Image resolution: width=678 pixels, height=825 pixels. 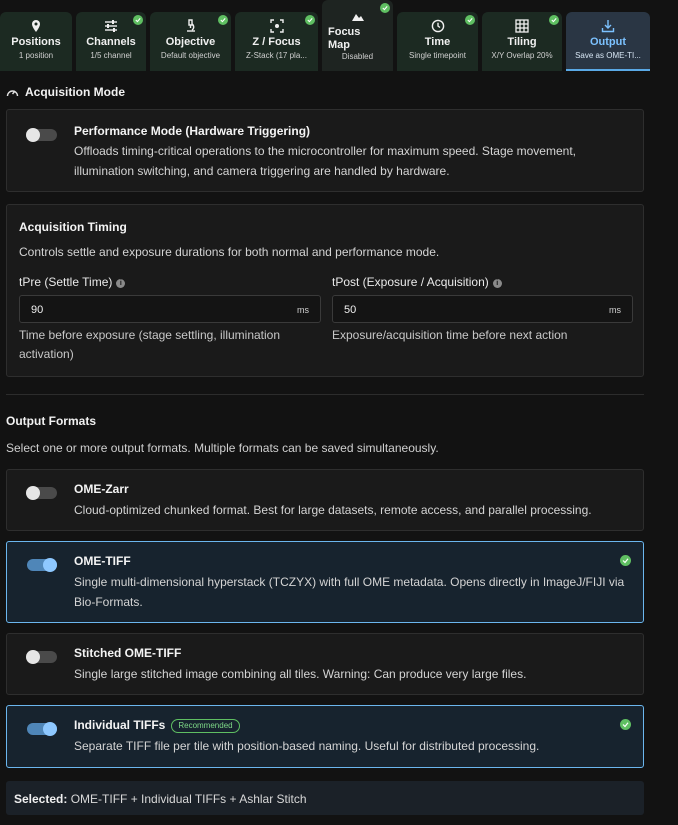 I want to click on tpre-input: 90 ms, so click(x=170, y=309).